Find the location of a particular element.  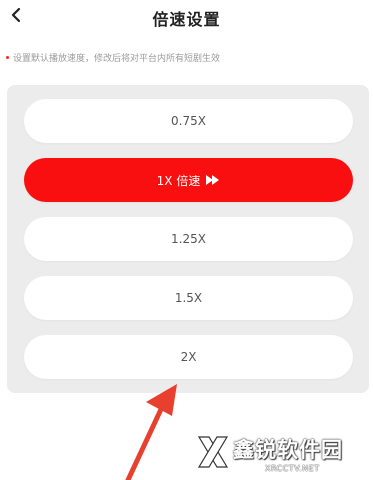

fast-forward-icon is located at coordinates (213, 180).